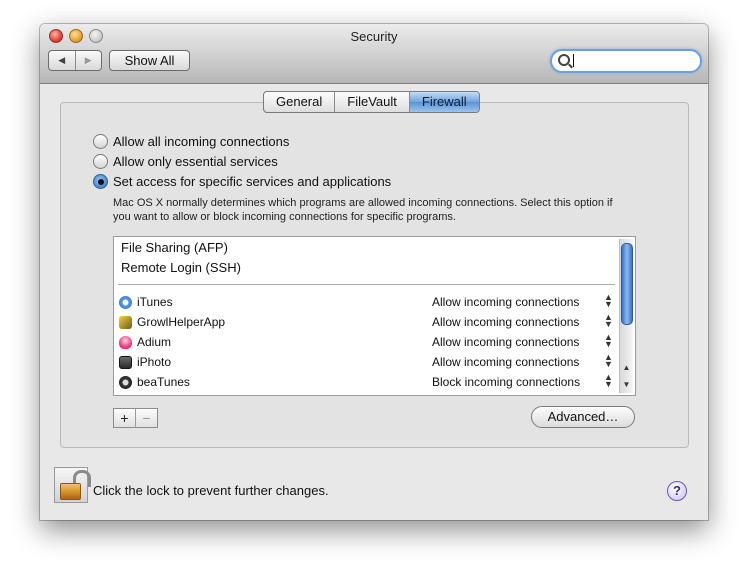  I want to click on back-forward-control: ◀ ▶, so click(75, 60).